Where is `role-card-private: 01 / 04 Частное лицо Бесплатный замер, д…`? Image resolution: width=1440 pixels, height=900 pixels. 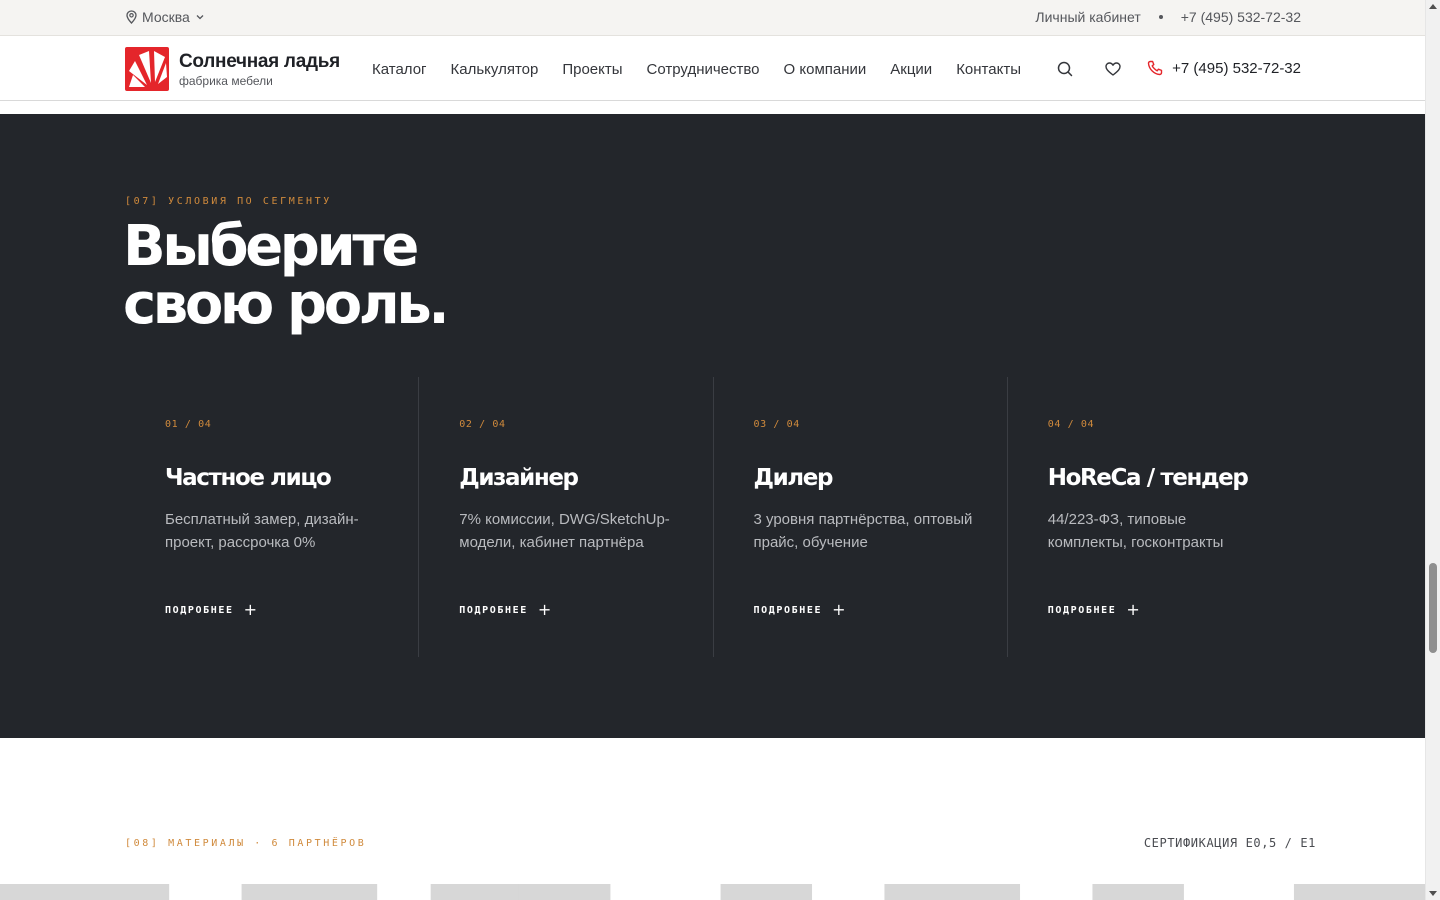
role-card-private: 01 / 04 Частное лицо Бесплатный замер, д… is located at coordinates (271, 517).